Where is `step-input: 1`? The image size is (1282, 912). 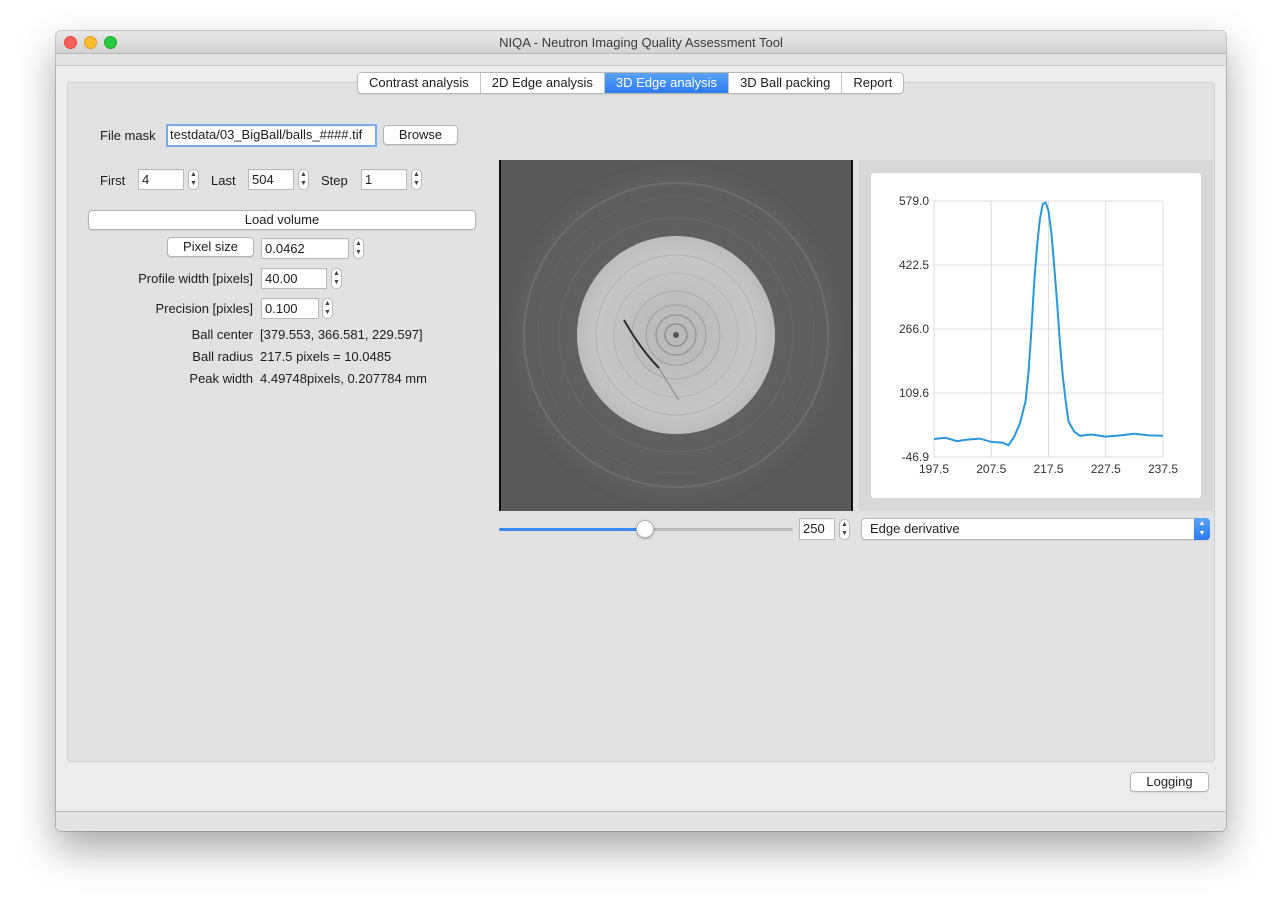
step-input: 1 is located at coordinates (384, 179).